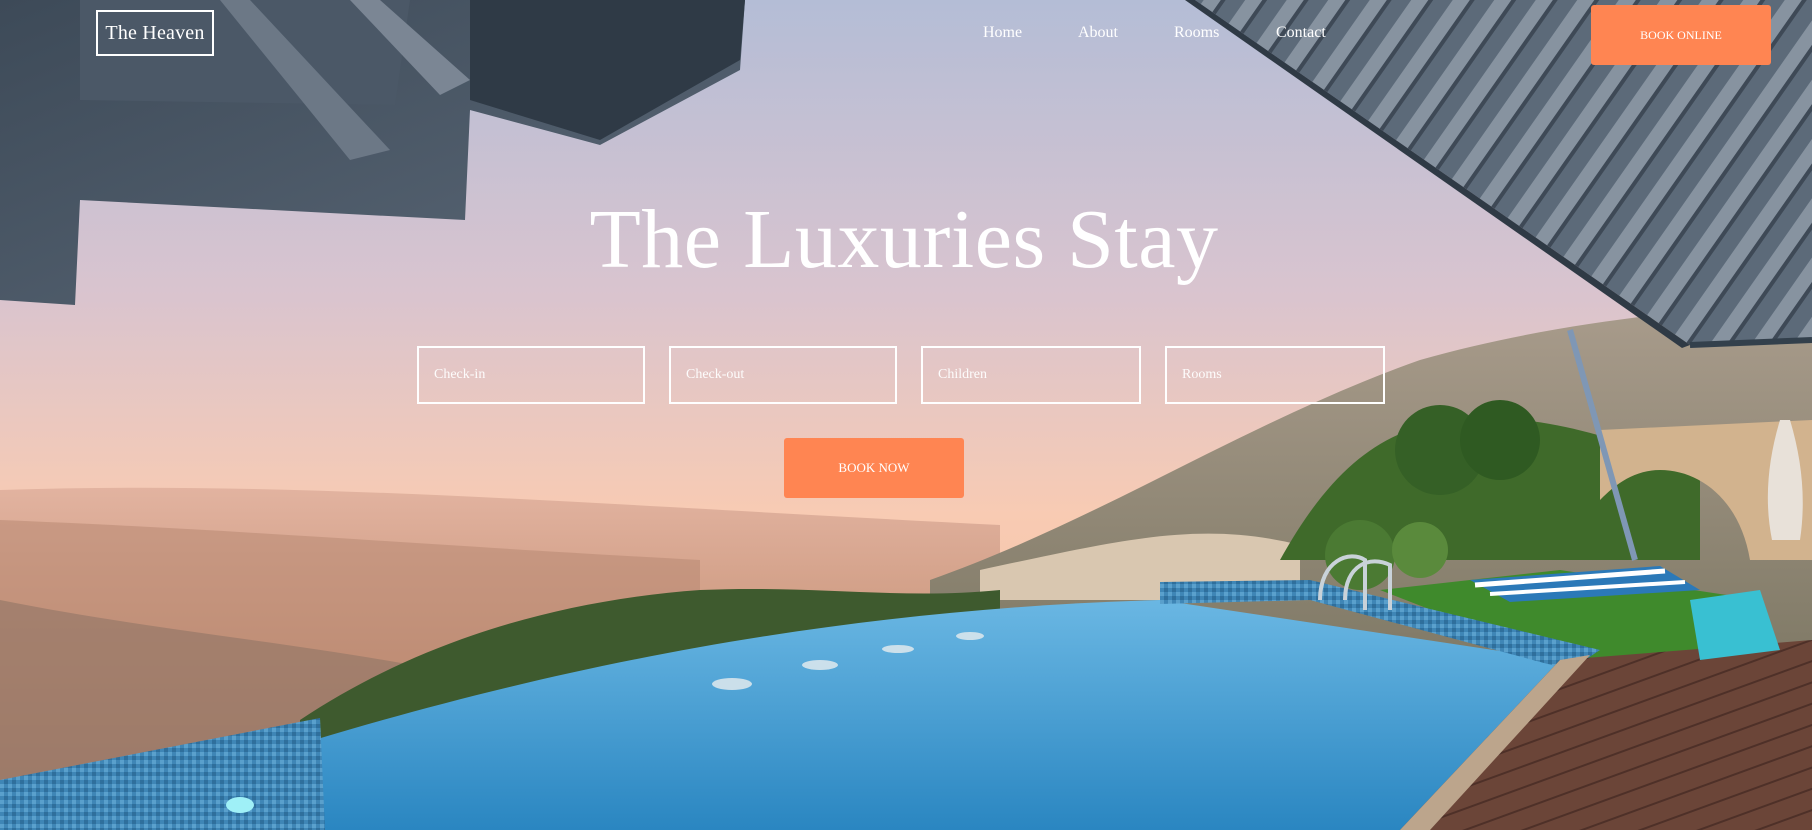 This screenshot has height=830, width=1812. Describe the element at coordinates (1681, 35) in the screenshot. I see `book-online-button: BOOK ONLINE` at that location.